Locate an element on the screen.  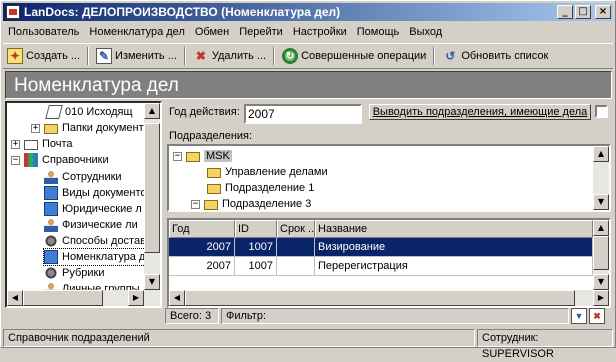
person-icon is located at coordinates (51, 177).